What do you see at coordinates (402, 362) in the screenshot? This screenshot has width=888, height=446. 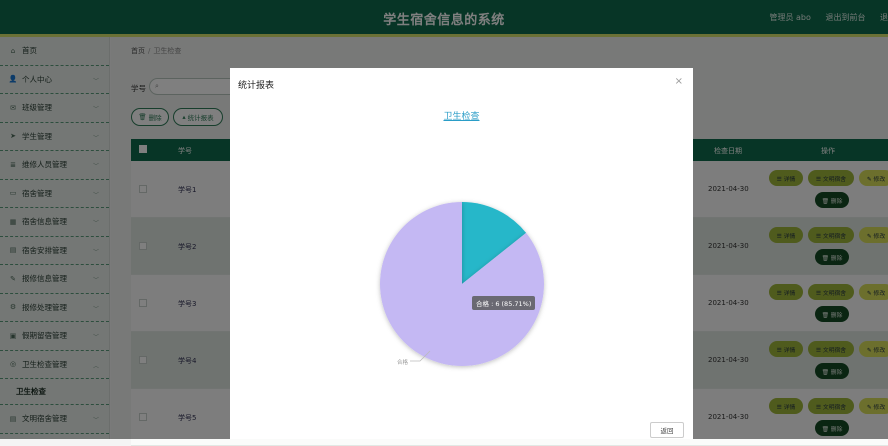 I see `slice-label-pass: 合格` at bounding box center [402, 362].